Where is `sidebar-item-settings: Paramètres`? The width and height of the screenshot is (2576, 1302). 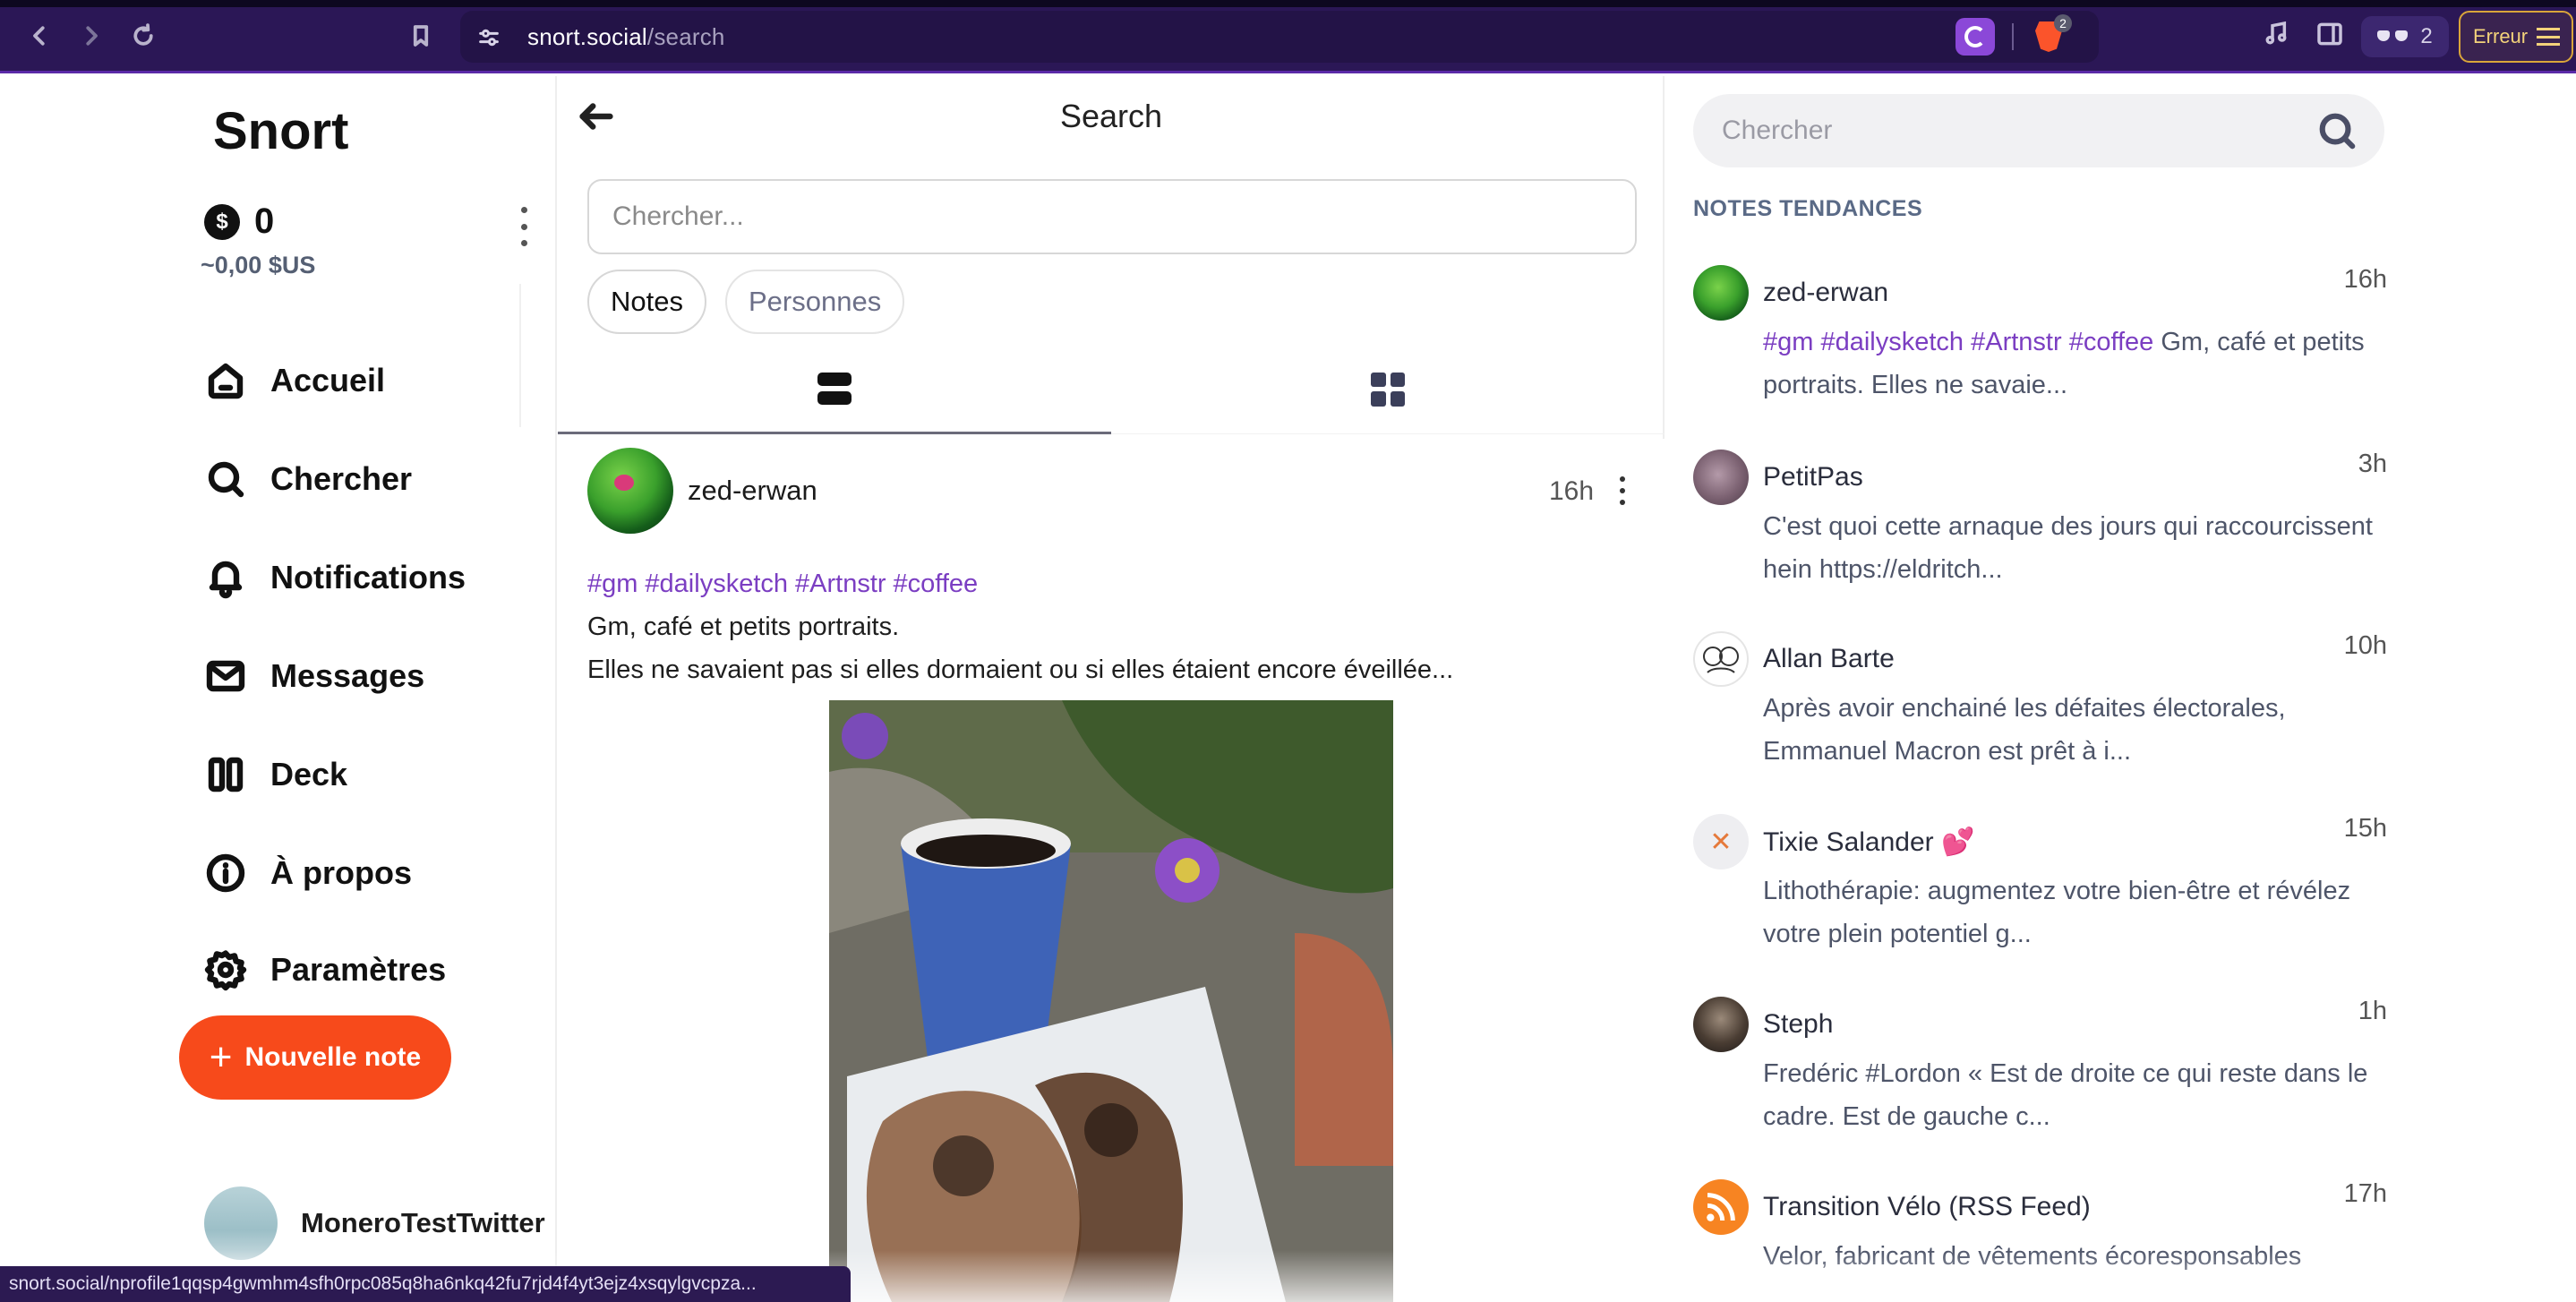 sidebar-item-settings: Paramètres is located at coordinates (325, 970).